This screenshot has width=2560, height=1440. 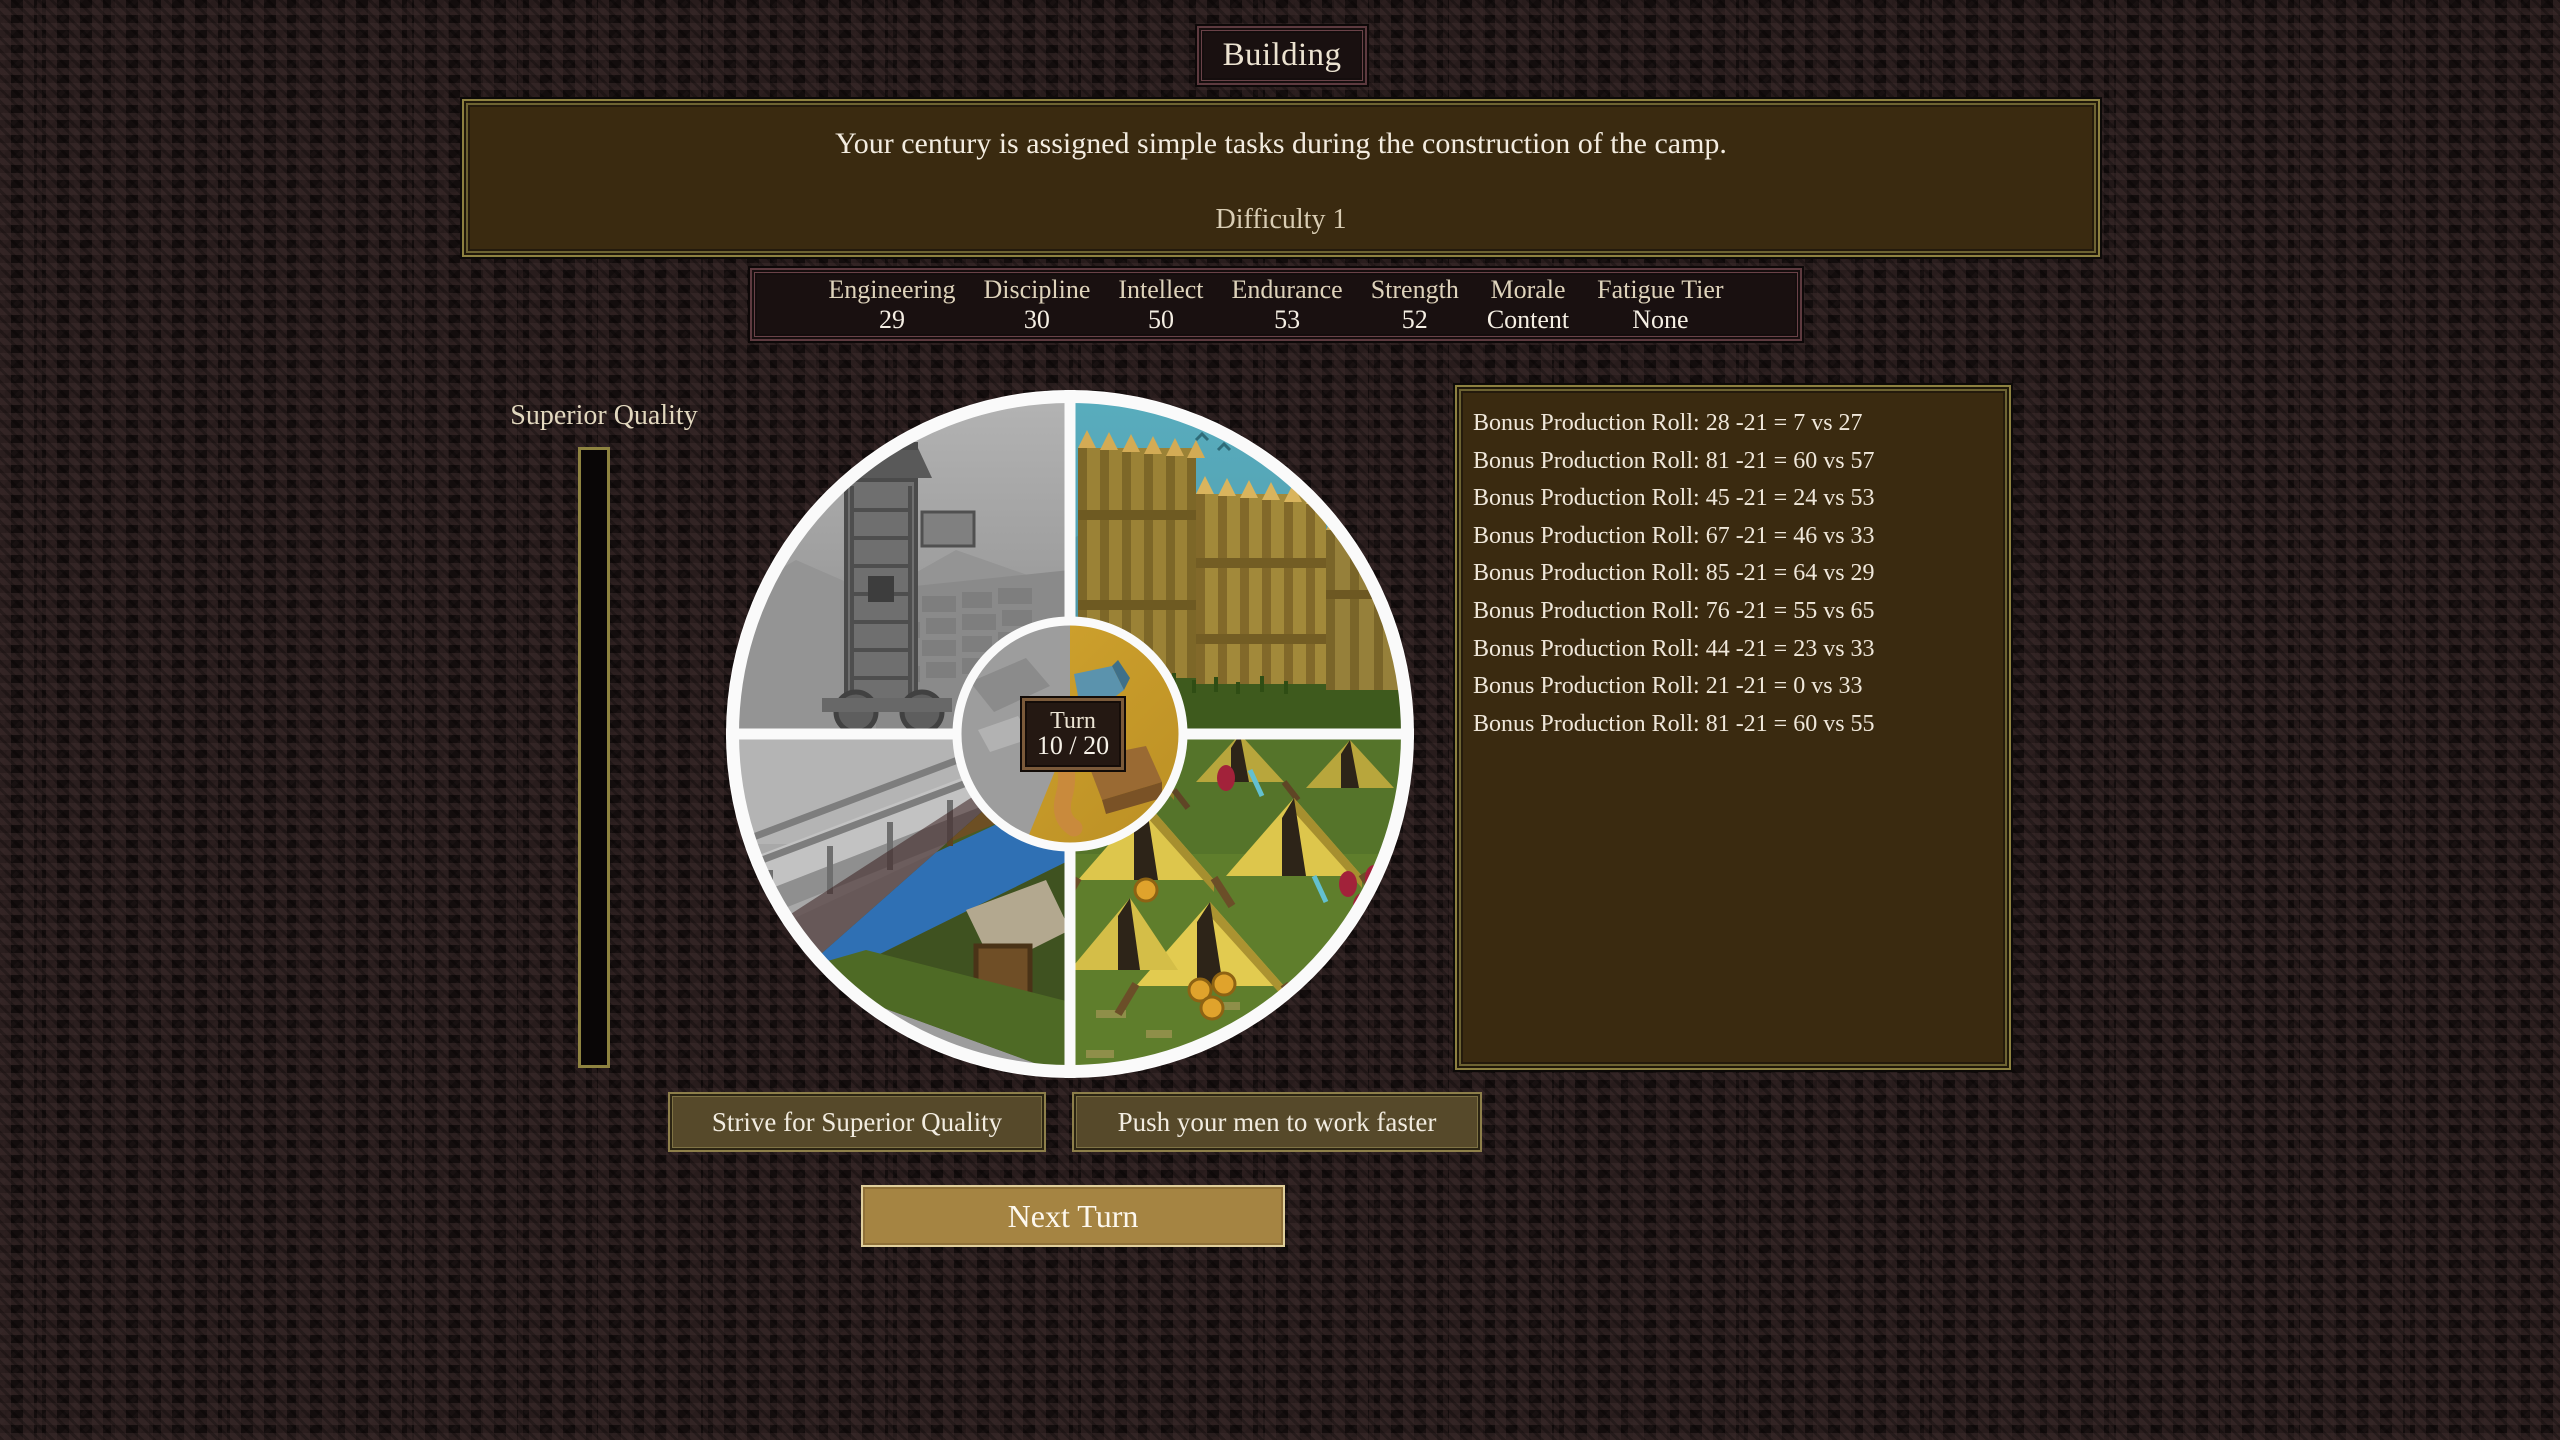 What do you see at coordinates (604, 415) in the screenshot?
I see `superior-quality-label: Superior Quality` at bounding box center [604, 415].